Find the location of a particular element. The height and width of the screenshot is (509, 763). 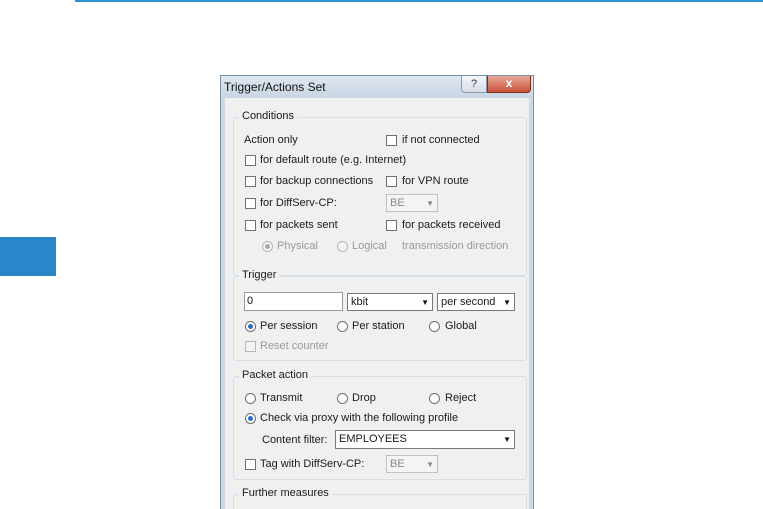

transmit-label: Transmit is located at coordinates (281, 398).